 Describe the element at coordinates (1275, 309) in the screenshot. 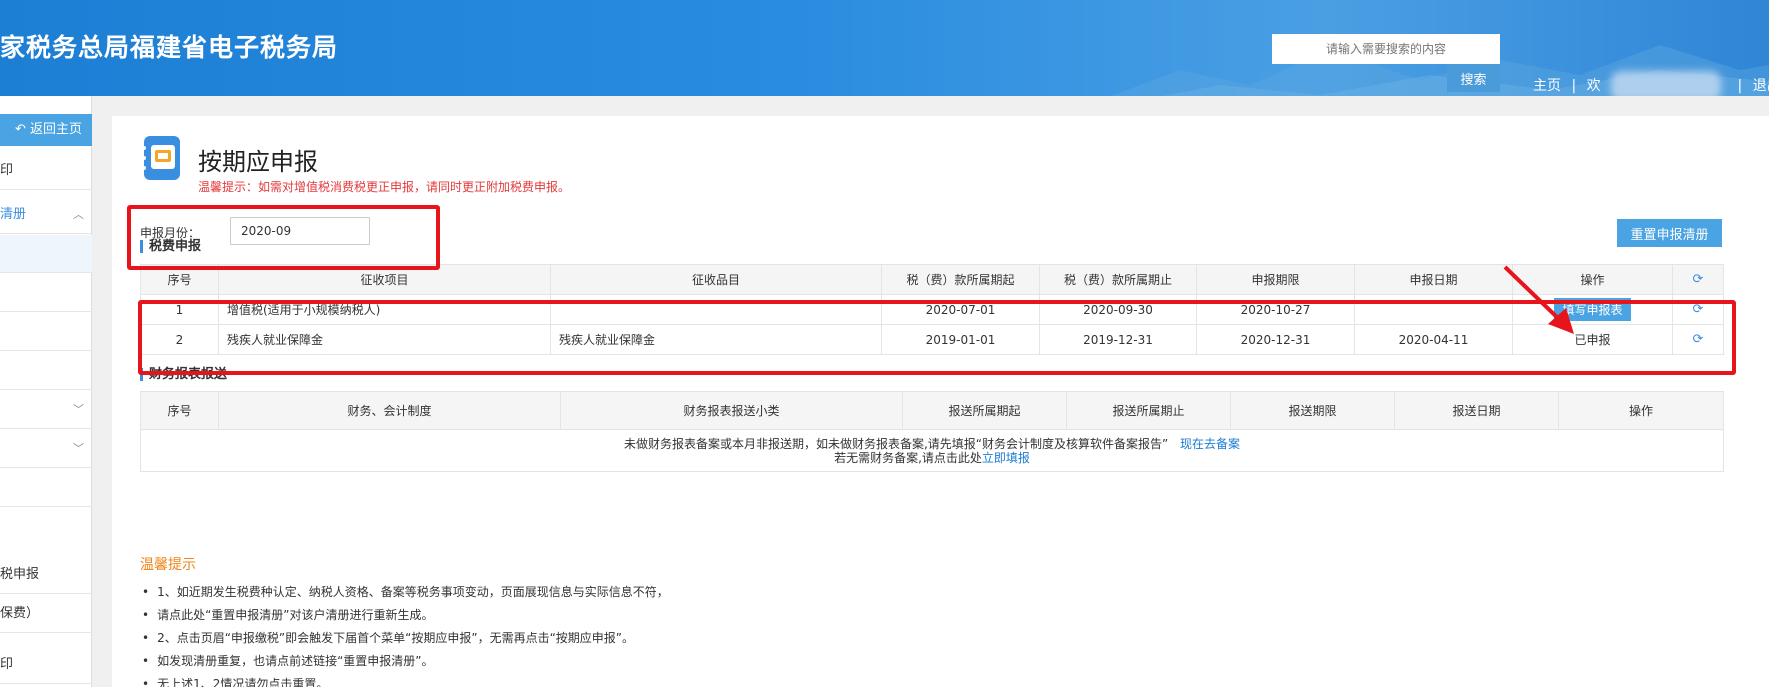

I see `deadline: 2020-10-27` at that location.